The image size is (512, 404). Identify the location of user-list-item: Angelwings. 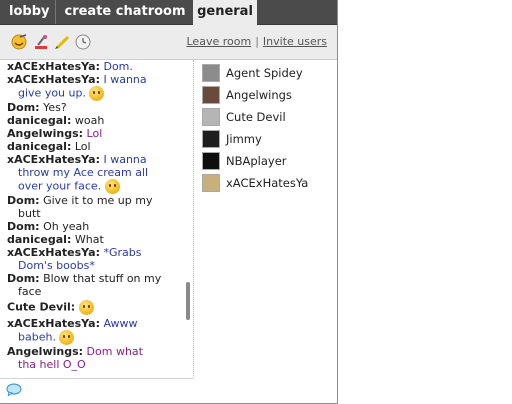
(267, 95).